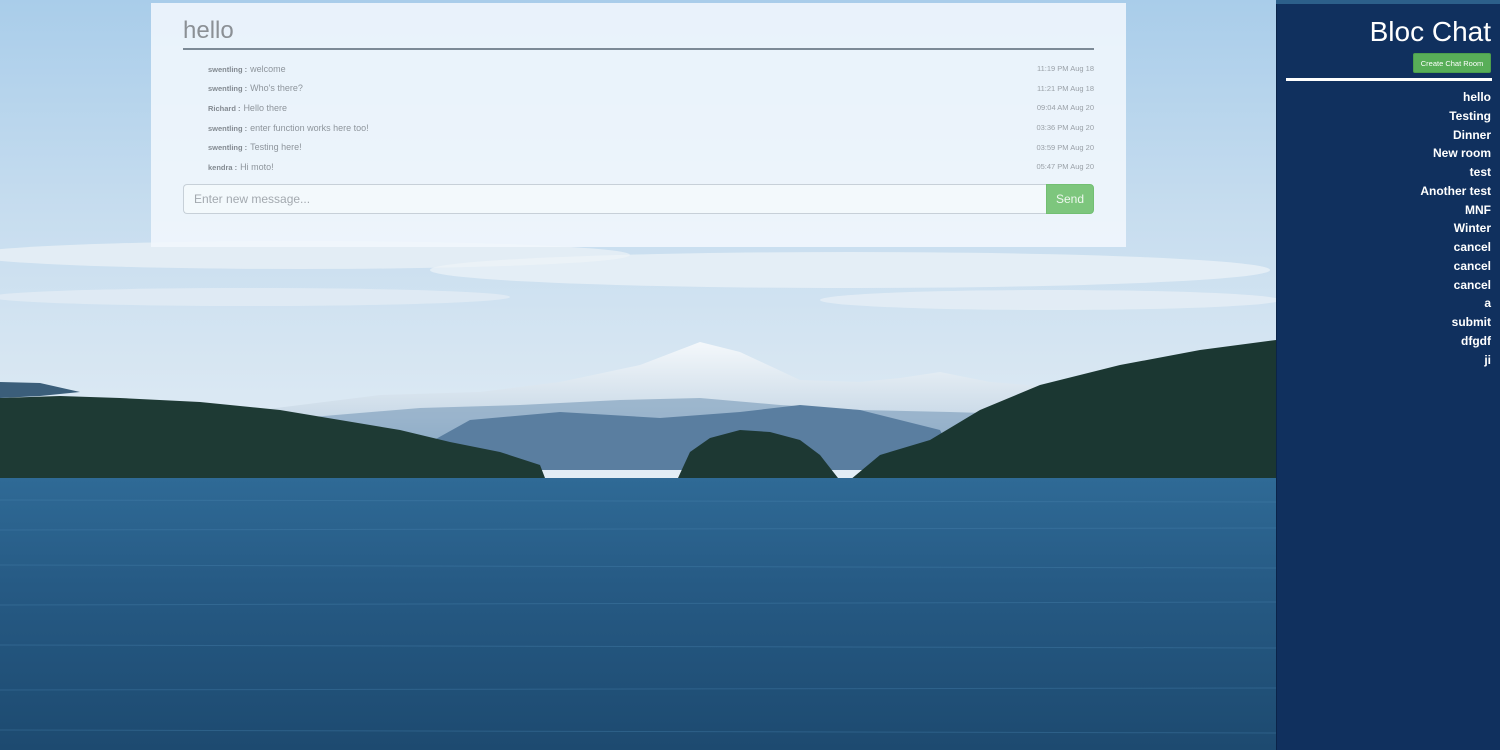  Describe the element at coordinates (208, 30) in the screenshot. I see `room-title: hello` at that location.